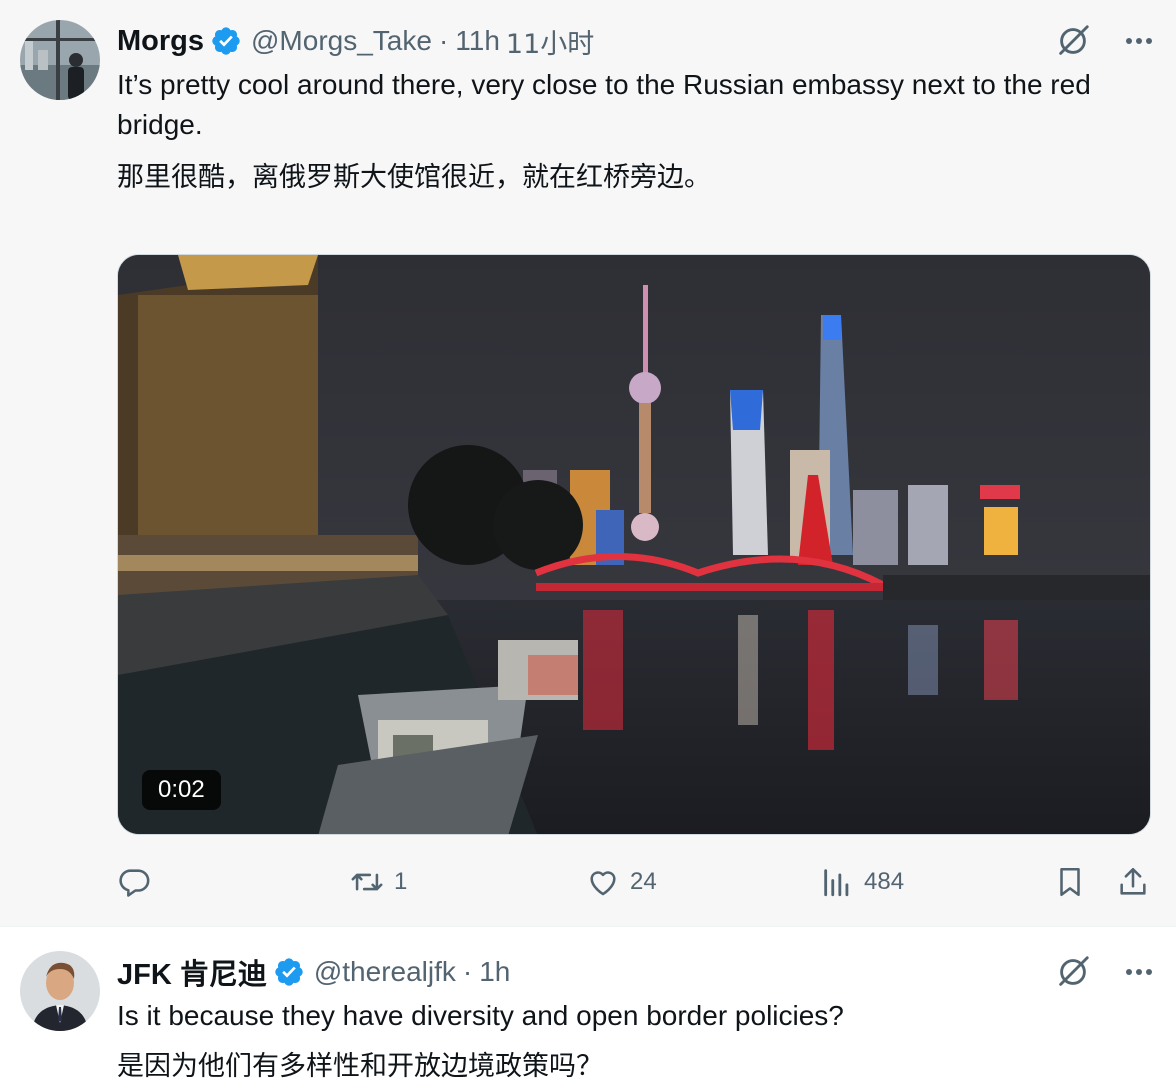 This screenshot has height=1091, width=1176. I want to click on like-button: 24, so click(621, 882).